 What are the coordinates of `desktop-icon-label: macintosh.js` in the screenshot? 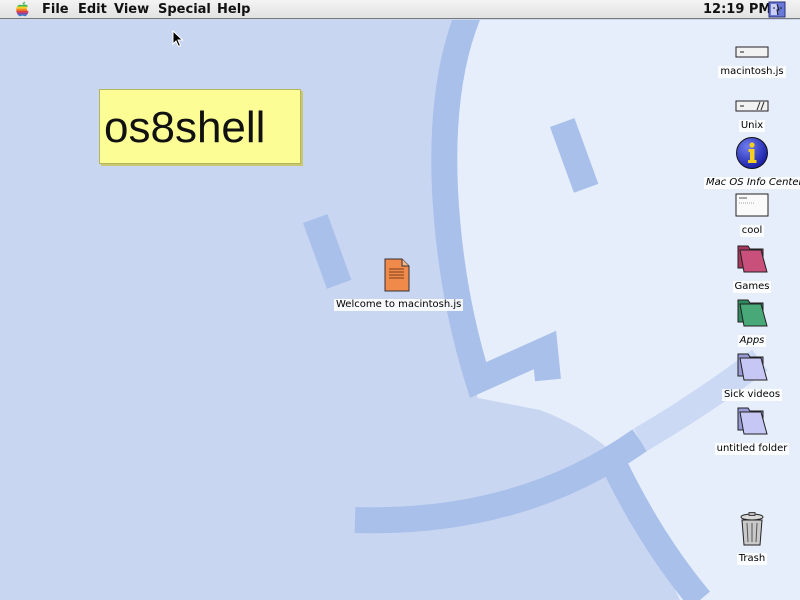 It's located at (752, 72).